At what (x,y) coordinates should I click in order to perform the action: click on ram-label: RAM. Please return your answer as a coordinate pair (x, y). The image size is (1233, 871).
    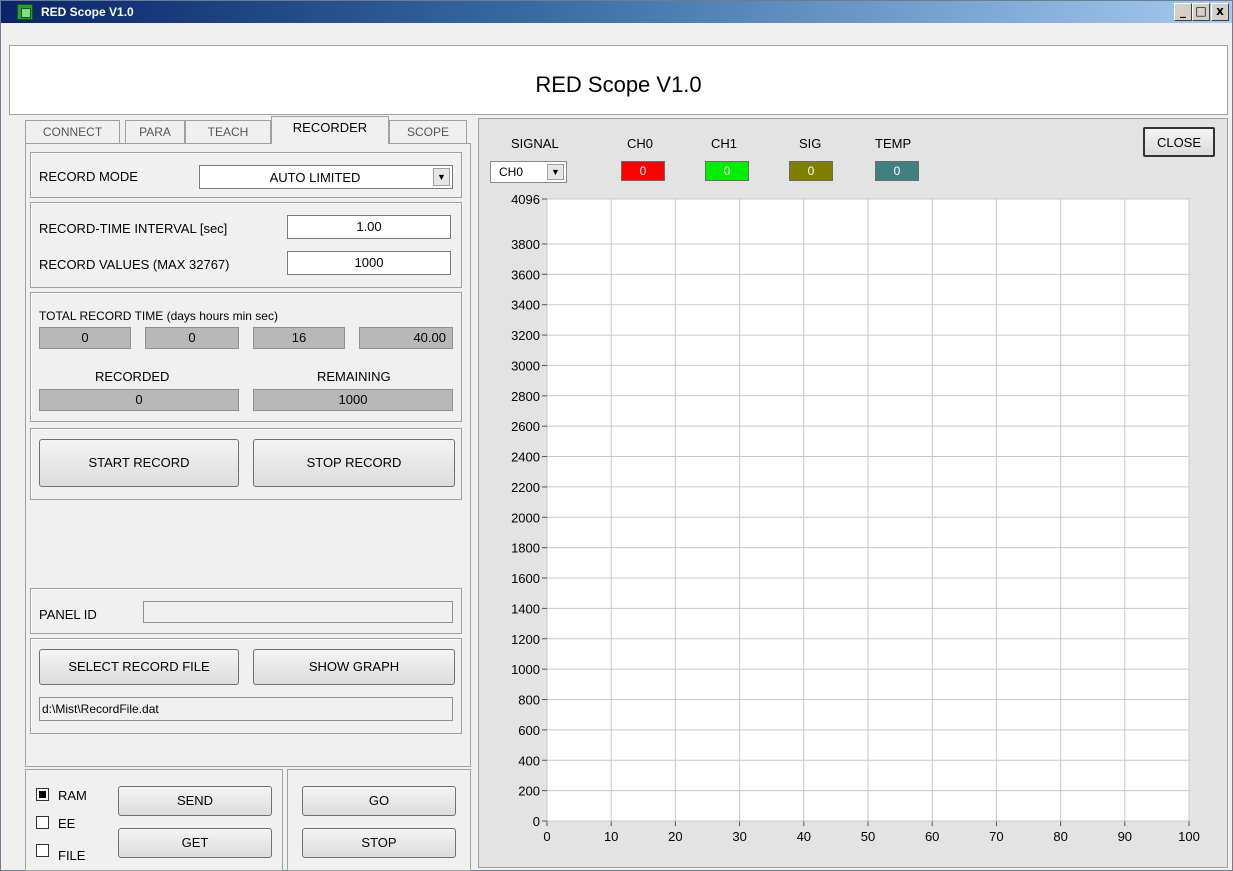
    Looking at the image, I should click on (72, 795).